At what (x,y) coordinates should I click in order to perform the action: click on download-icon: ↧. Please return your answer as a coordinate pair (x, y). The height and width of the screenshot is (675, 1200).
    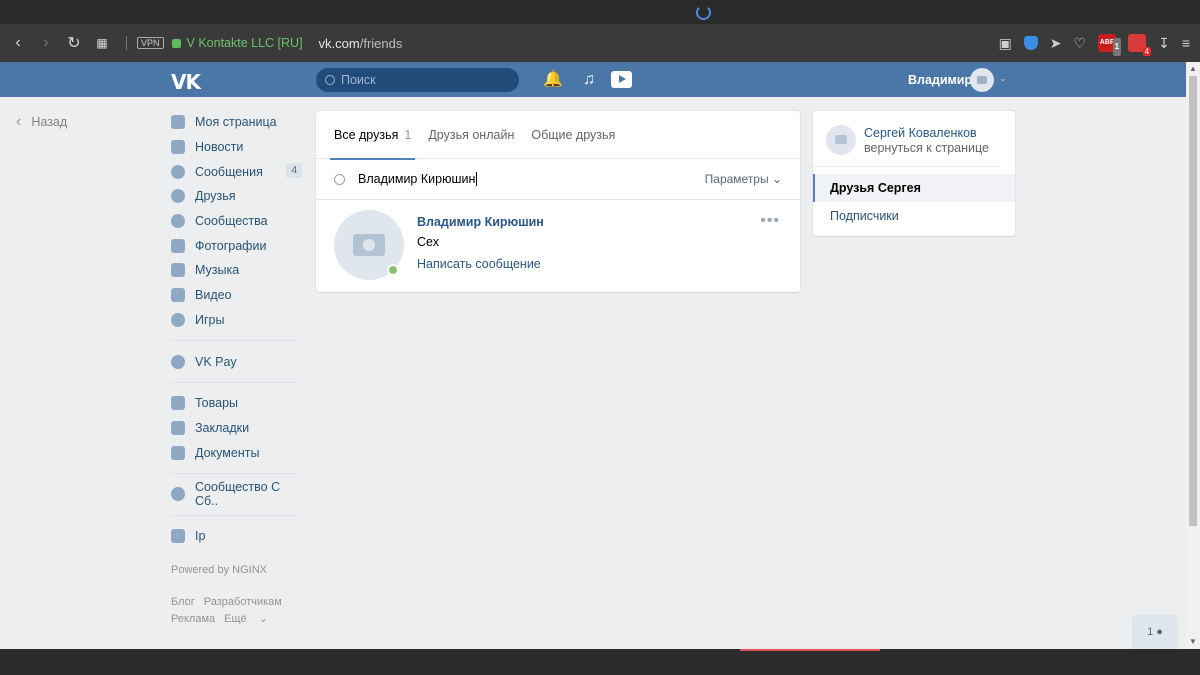
    Looking at the image, I should click on (1164, 43).